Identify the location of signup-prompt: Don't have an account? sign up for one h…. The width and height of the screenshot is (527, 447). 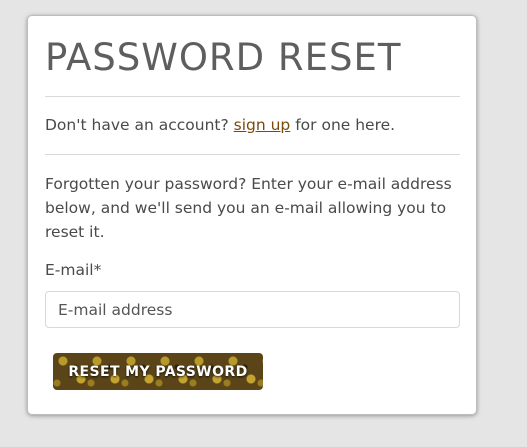
(220, 125).